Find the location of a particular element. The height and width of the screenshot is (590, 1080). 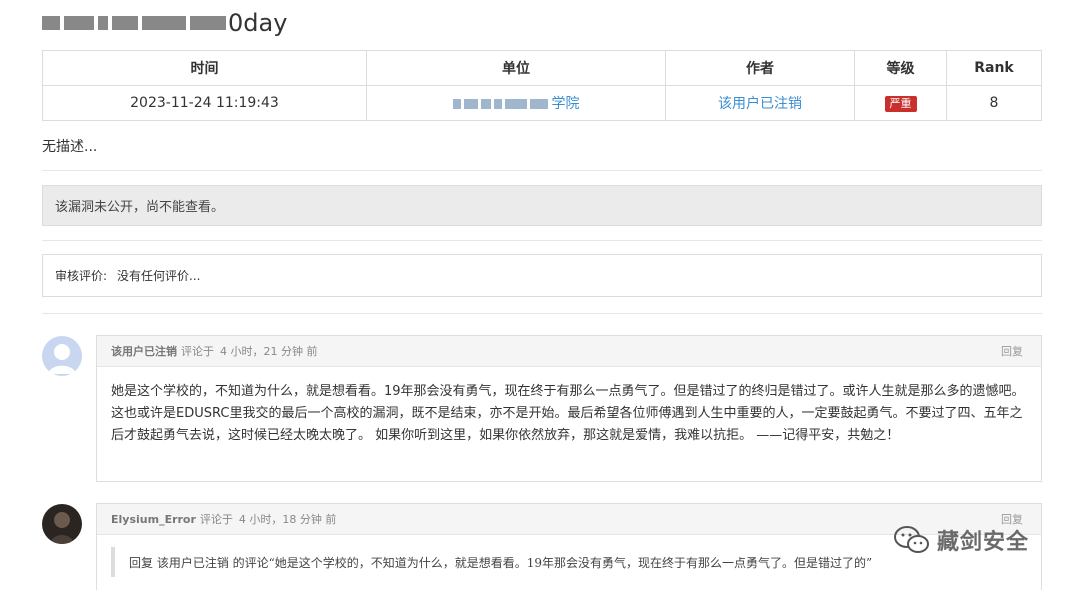

severity-badge: 严重 is located at coordinates (900, 103).